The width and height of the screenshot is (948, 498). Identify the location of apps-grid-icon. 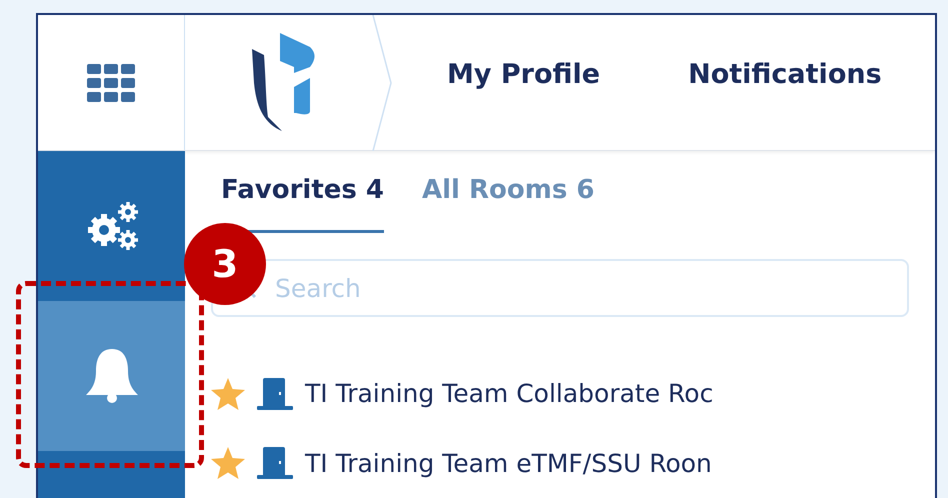
(111, 83).